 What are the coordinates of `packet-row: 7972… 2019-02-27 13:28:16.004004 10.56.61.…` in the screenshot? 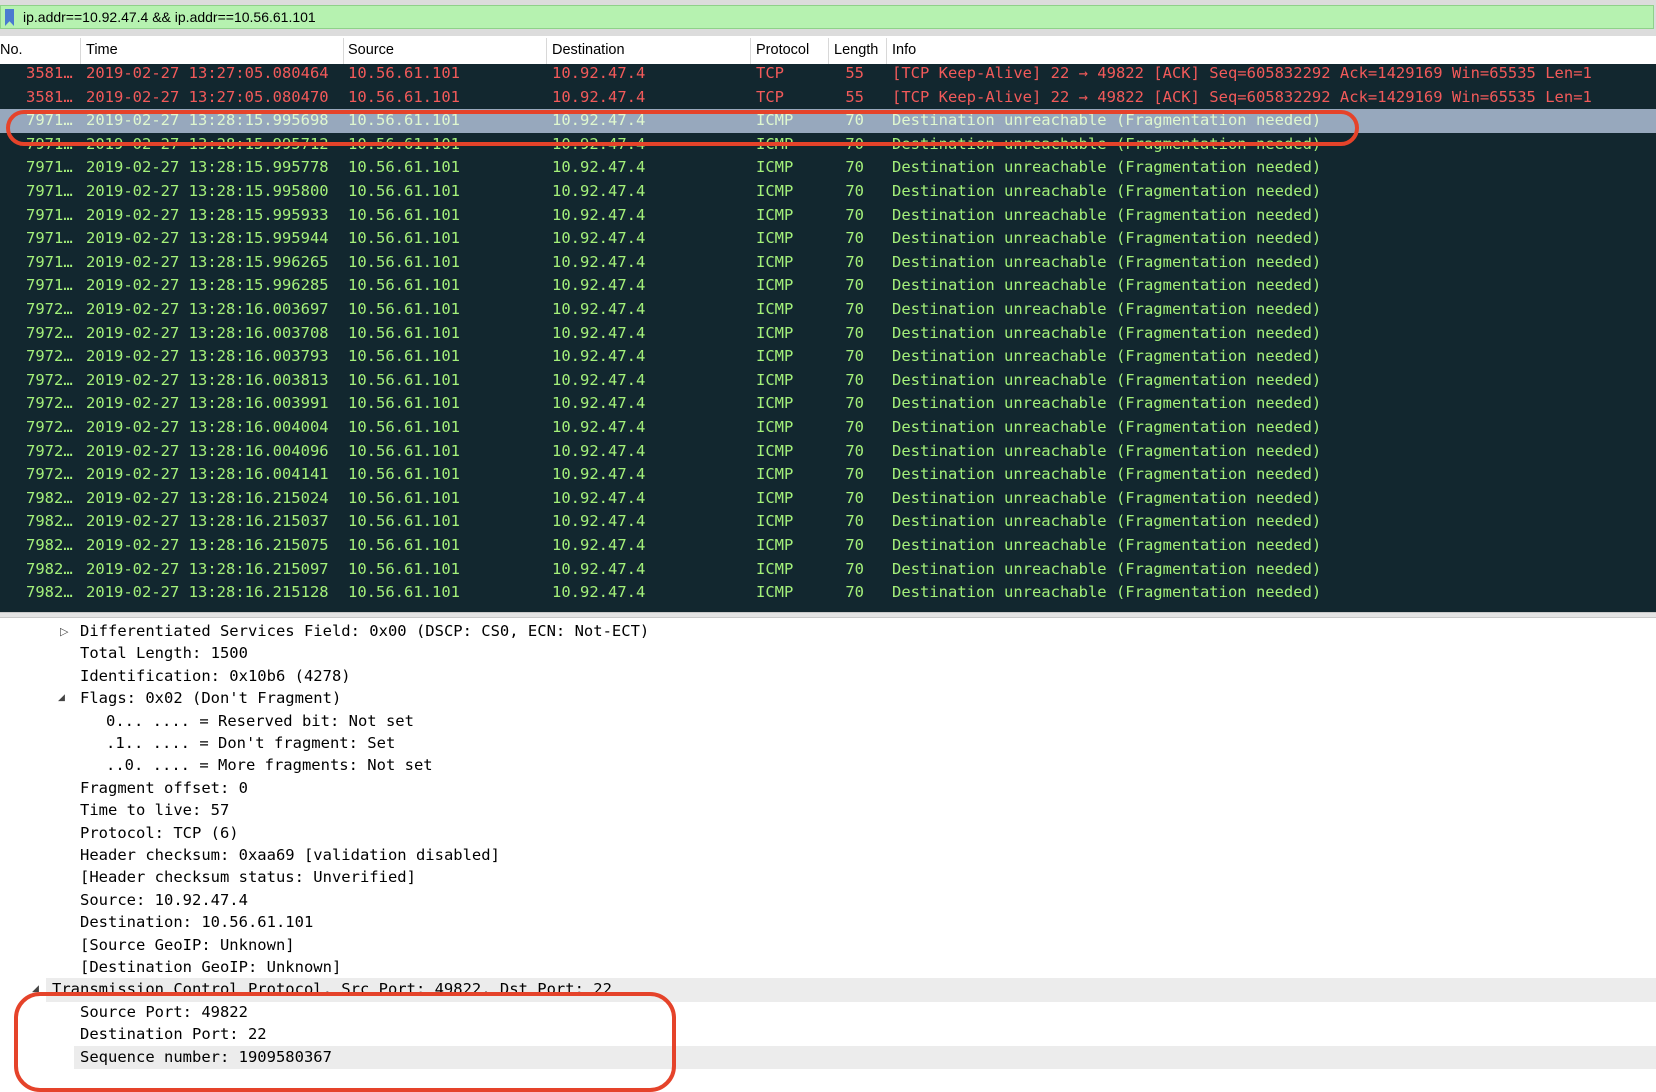 It's located at (828, 428).